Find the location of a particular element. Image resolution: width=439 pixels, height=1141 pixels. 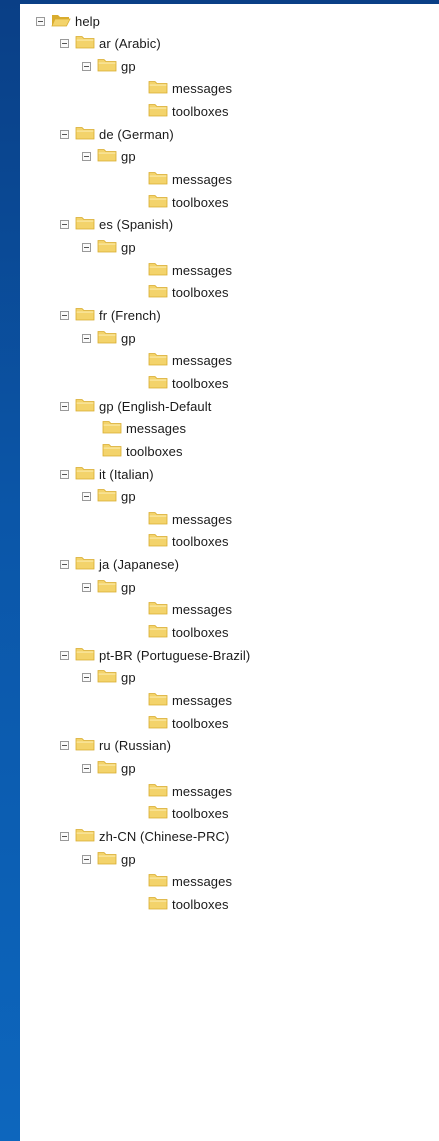

folder-open-icon is located at coordinates (63, 21).